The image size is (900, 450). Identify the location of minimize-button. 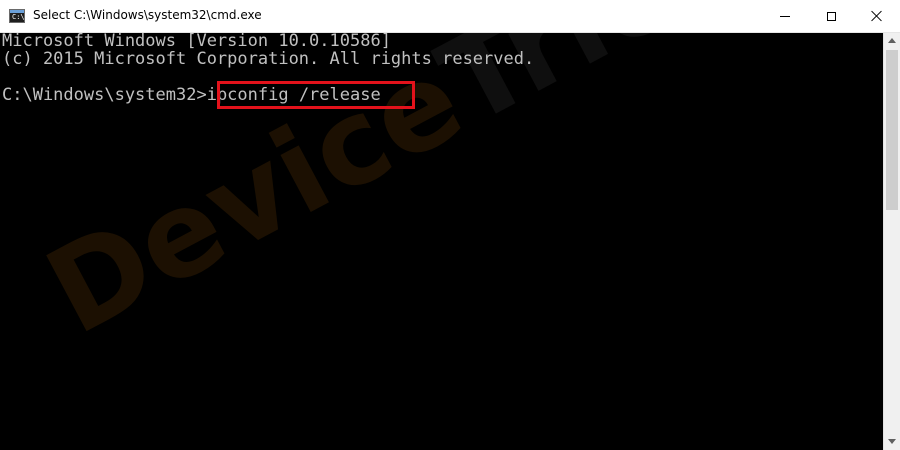
(785, 16).